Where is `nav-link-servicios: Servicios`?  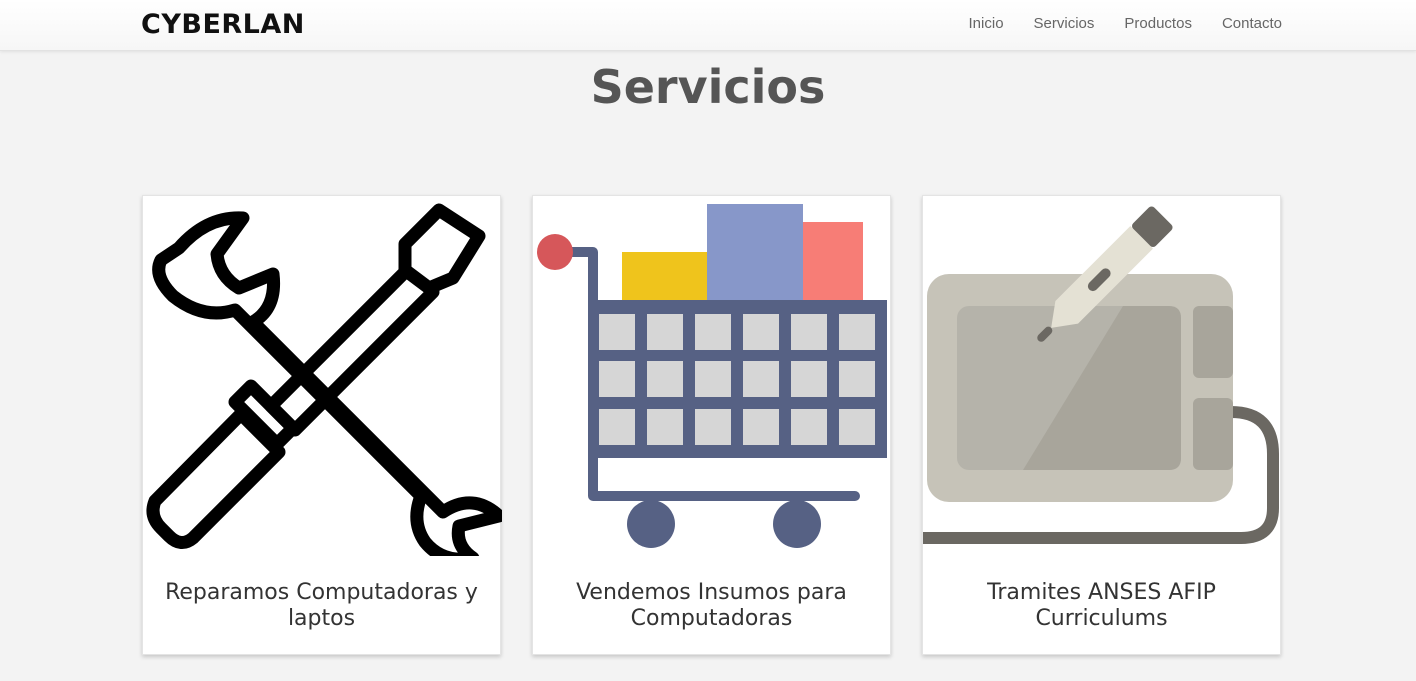
nav-link-servicios: Servicios is located at coordinates (1064, 23).